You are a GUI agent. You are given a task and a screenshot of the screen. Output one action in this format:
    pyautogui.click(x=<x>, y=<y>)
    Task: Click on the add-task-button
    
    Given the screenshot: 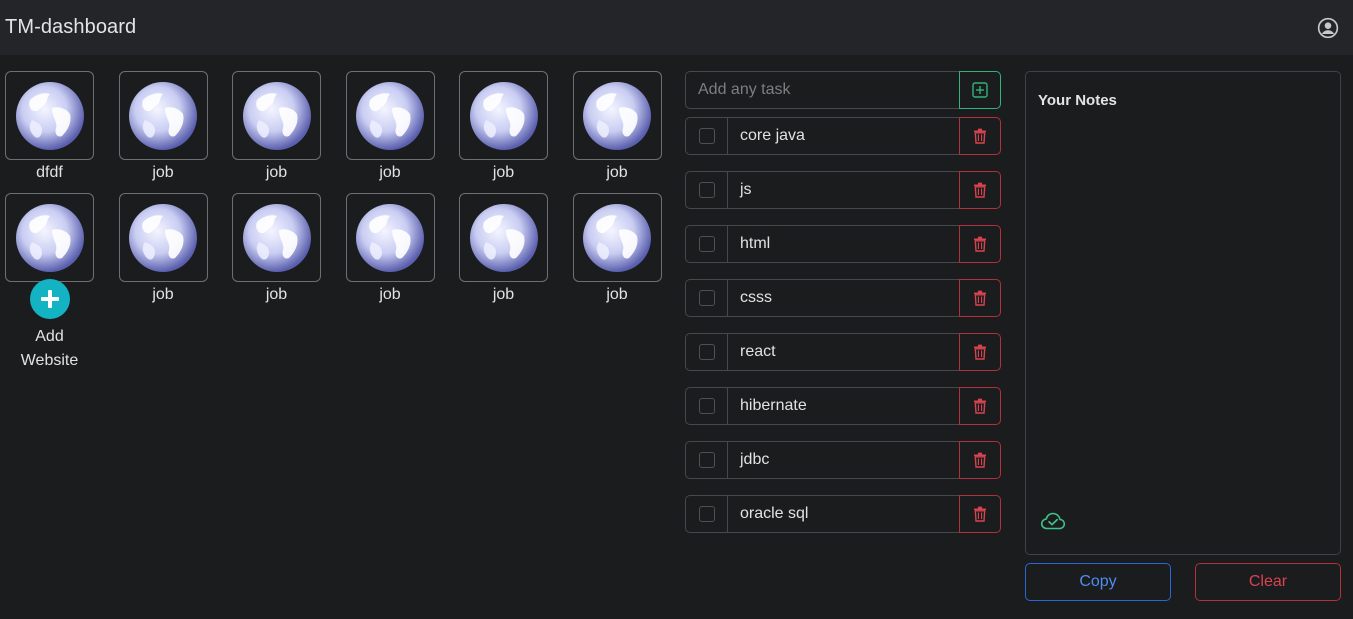 What is the action you would take?
    pyautogui.click(x=980, y=90)
    